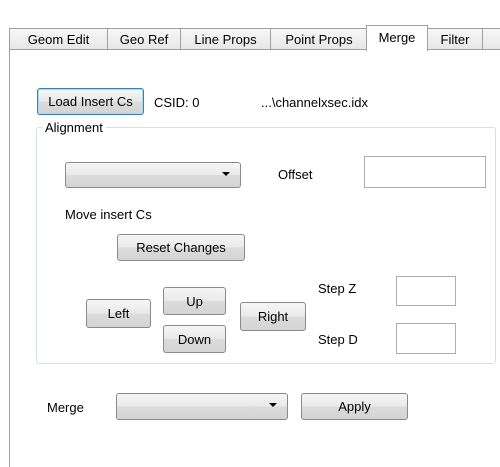 The height and width of the screenshot is (467, 500). I want to click on csid-label: CSID: 0, so click(177, 102).